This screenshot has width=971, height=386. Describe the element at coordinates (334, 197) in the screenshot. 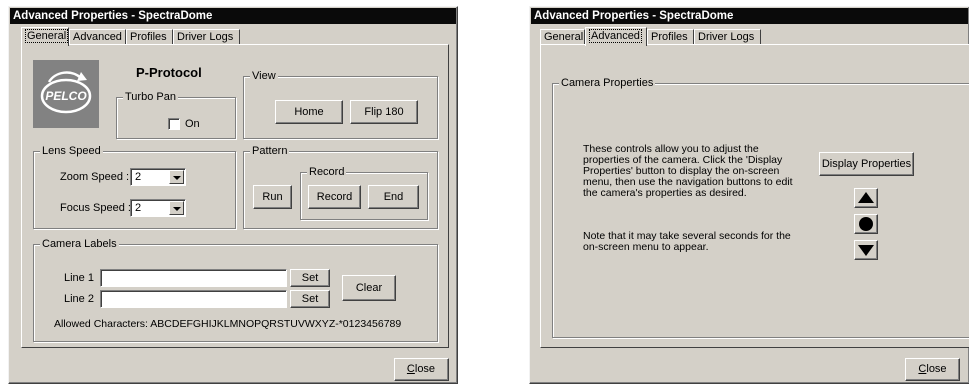

I see `record-button: Record` at that location.